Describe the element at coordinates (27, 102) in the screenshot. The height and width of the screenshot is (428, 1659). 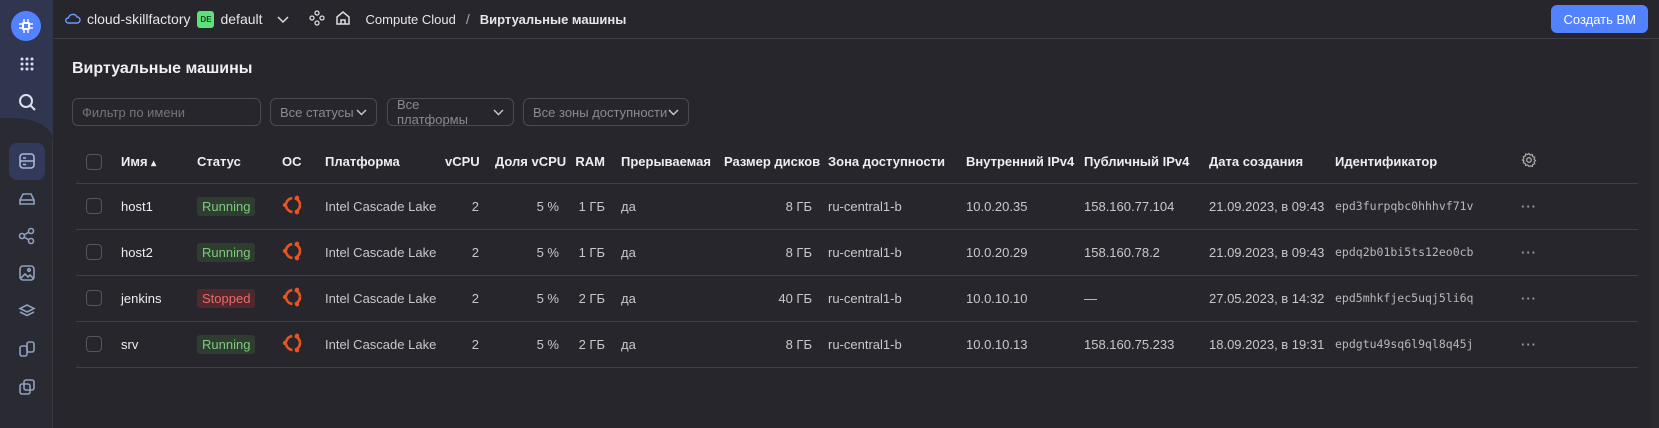
I see `search-icon` at that location.